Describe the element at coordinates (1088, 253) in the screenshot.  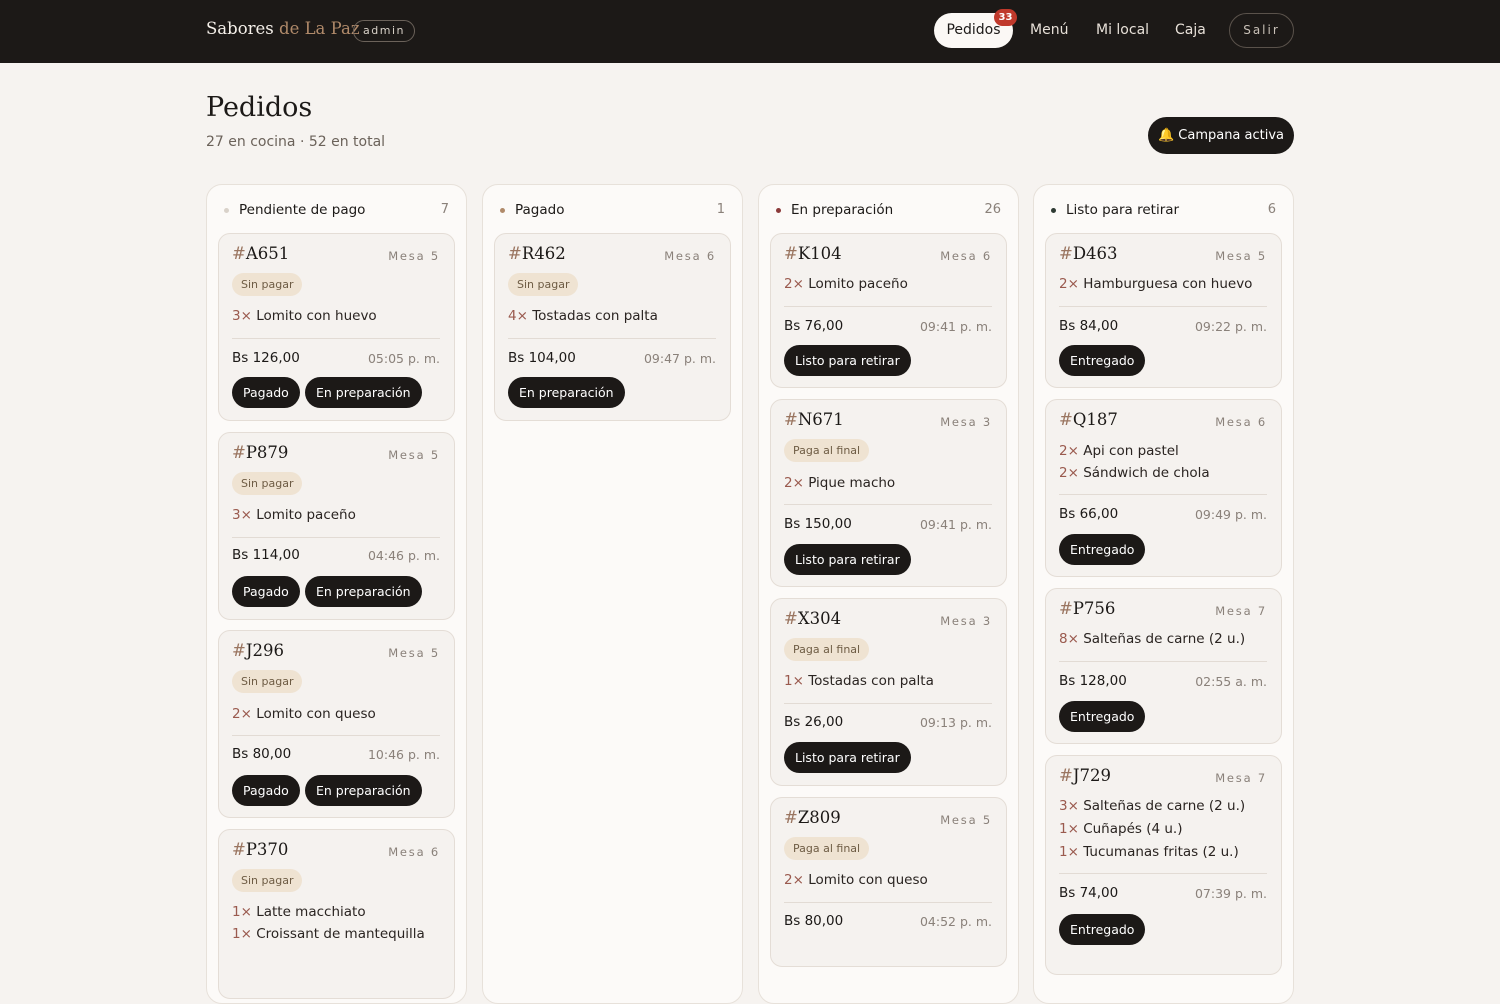
I see `order-id: #D463` at that location.